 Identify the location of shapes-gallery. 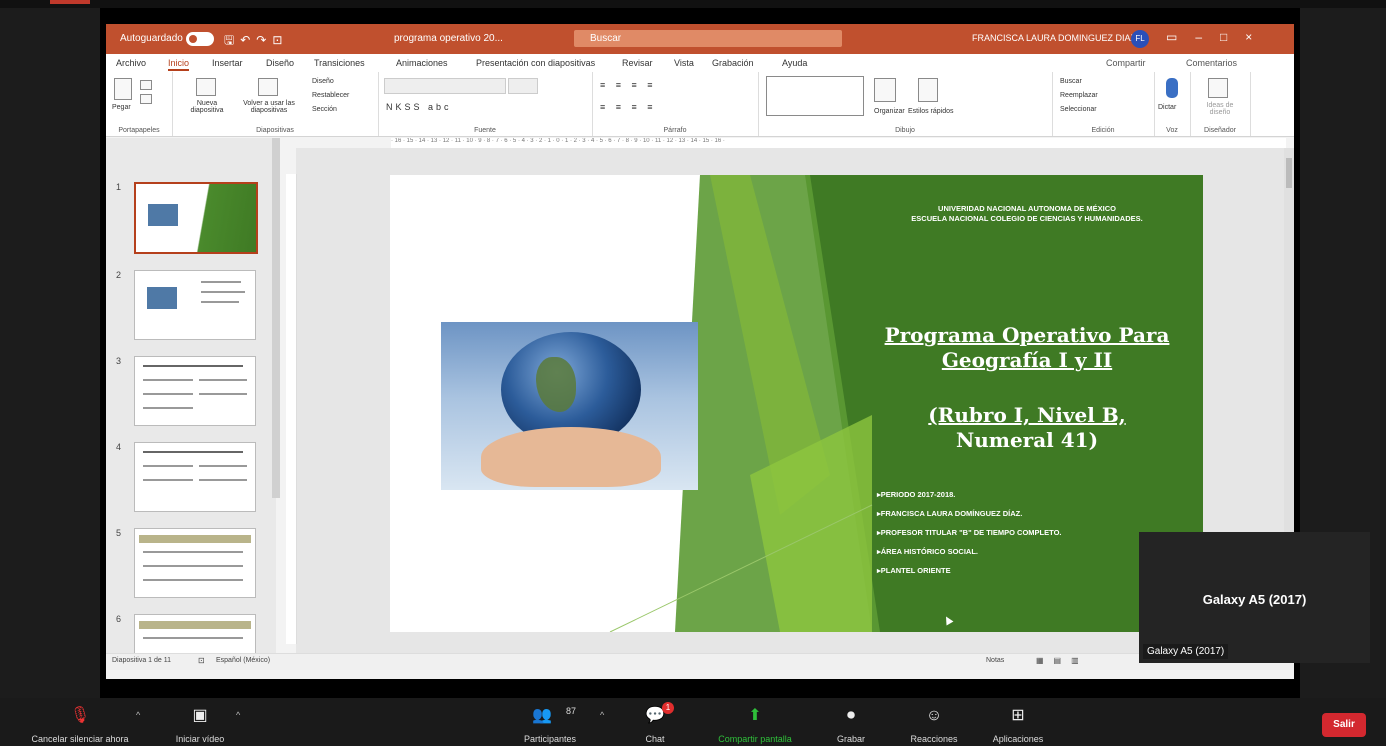
(815, 96).